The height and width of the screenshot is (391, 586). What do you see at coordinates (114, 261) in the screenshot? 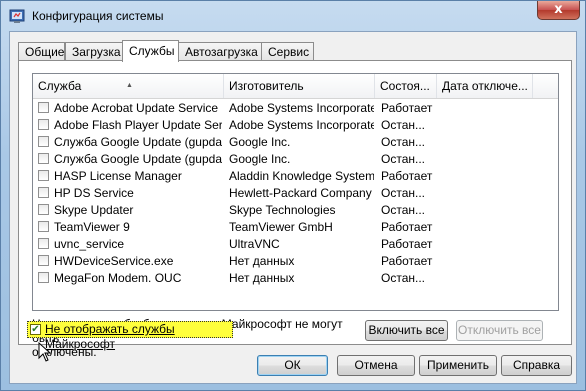
I see `service-name: HWDeviceService.exe` at bounding box center [114, 261].